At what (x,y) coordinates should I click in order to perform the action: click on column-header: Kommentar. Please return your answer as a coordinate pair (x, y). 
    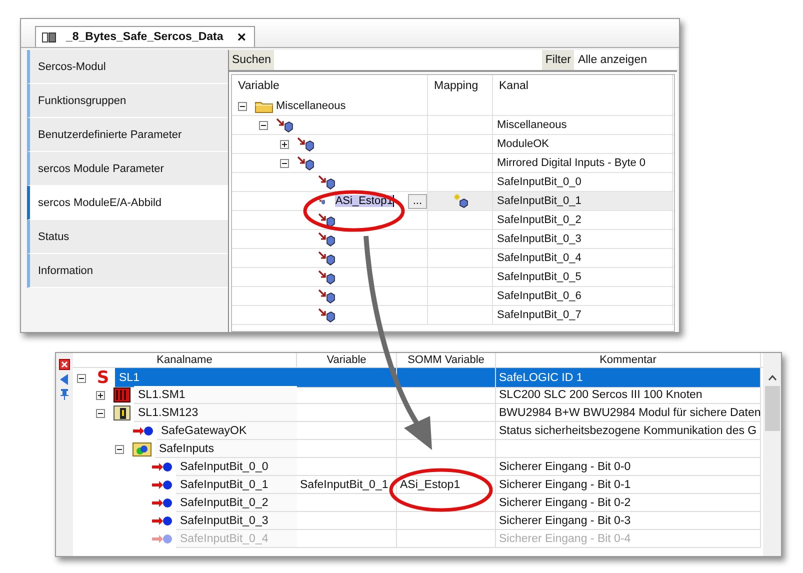
    Looking at the image, I should click on (628, 360).